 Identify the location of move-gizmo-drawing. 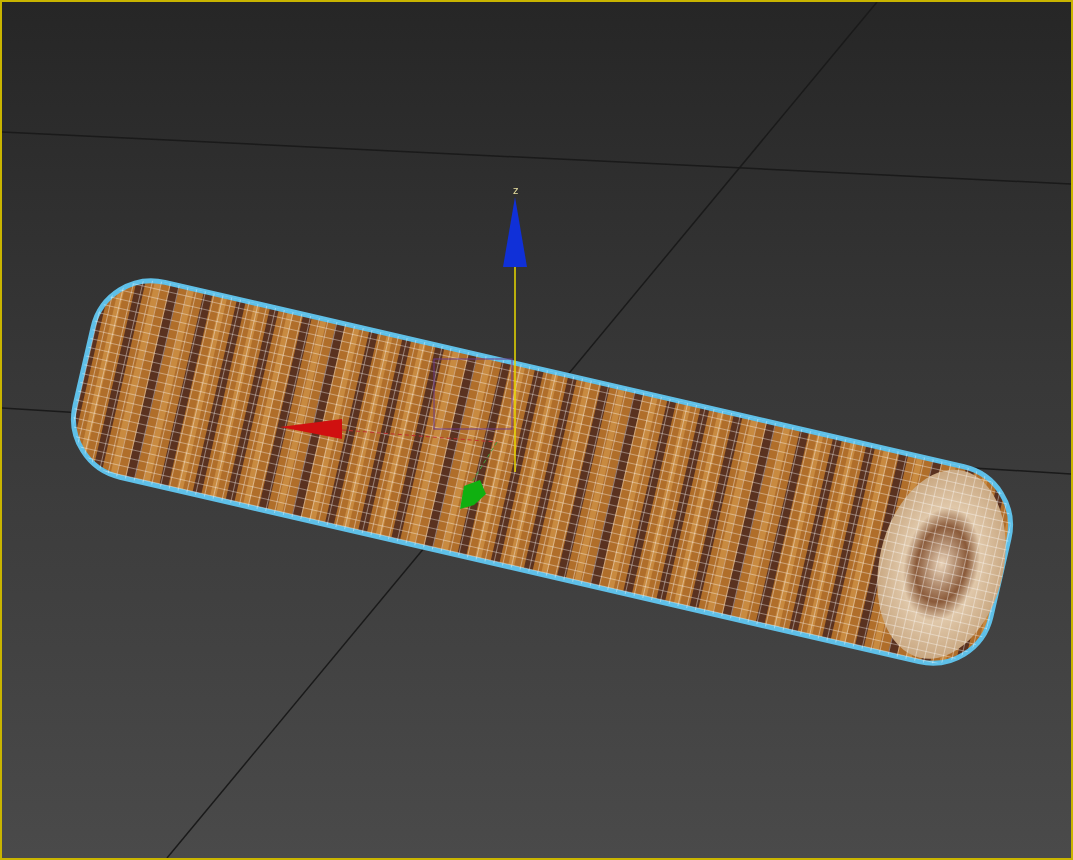
(403, 353).